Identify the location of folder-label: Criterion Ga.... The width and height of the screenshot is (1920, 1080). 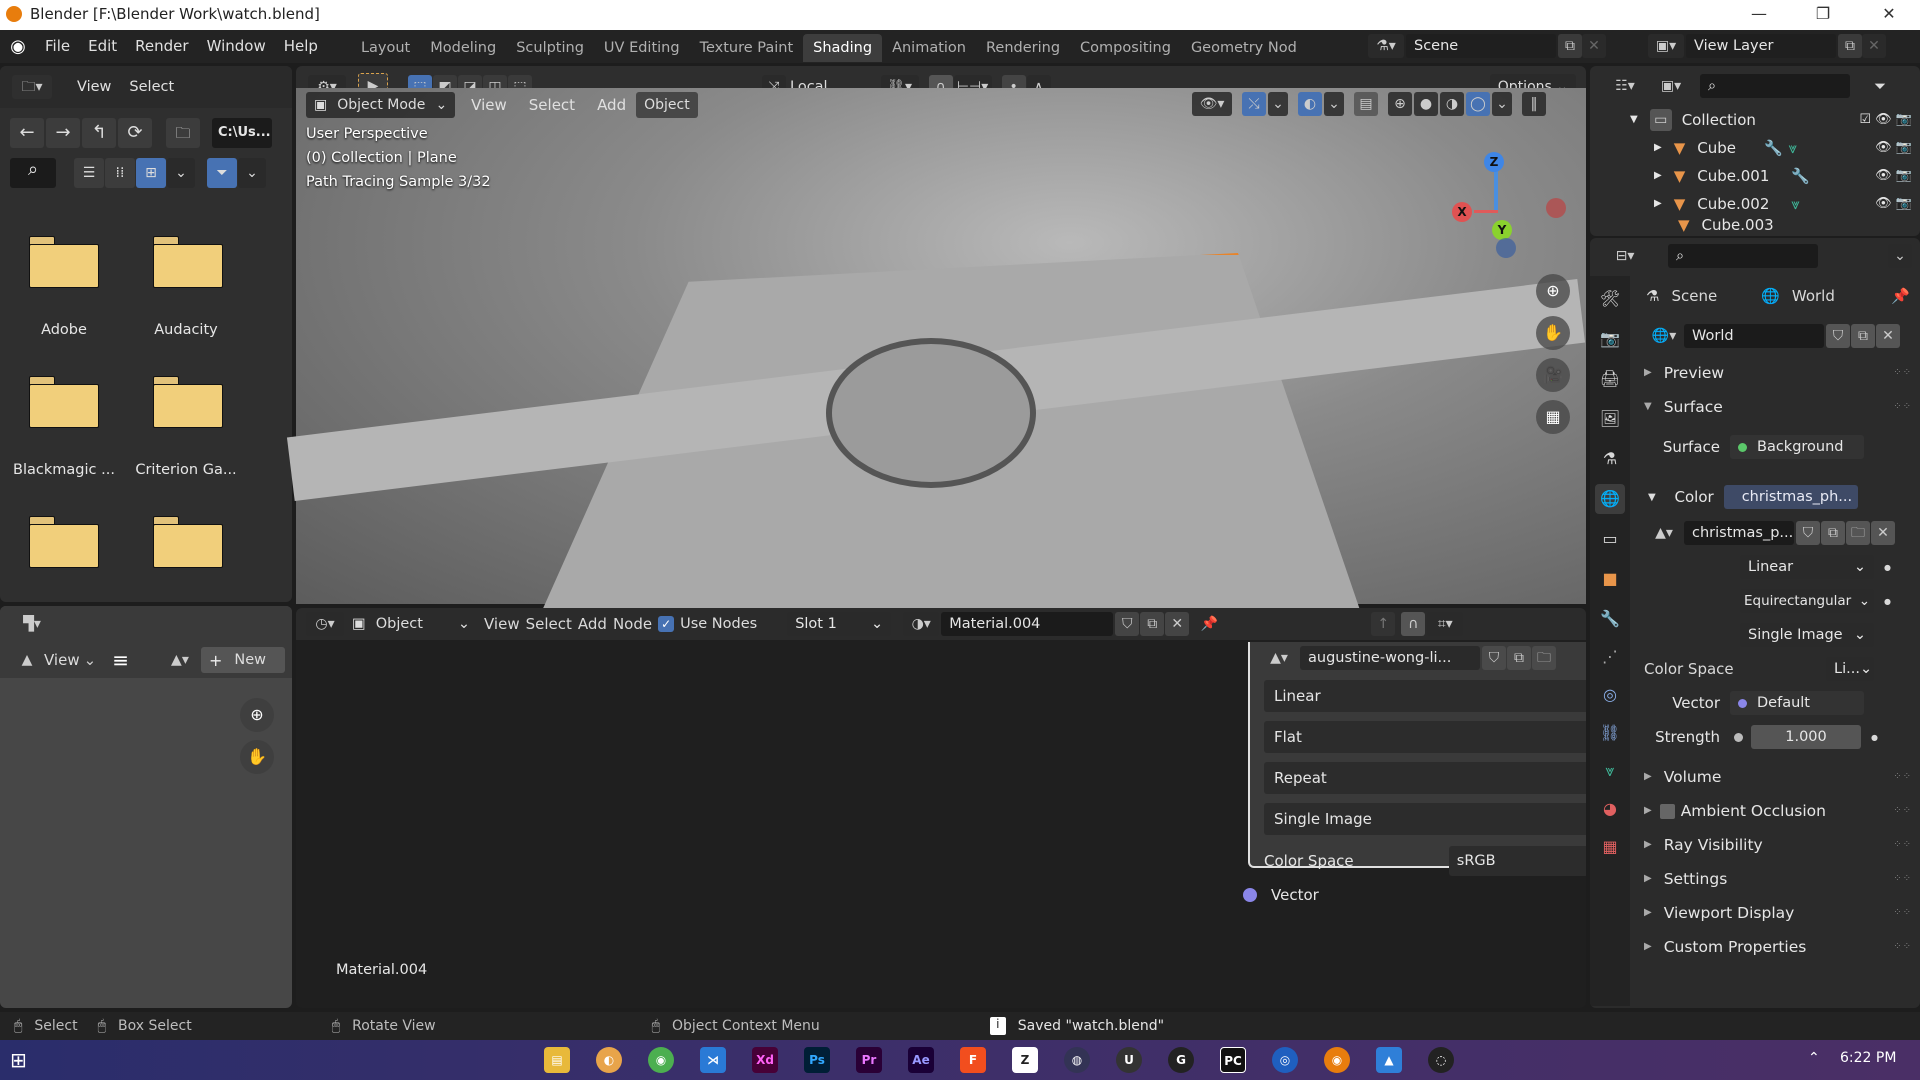
(186, 470).